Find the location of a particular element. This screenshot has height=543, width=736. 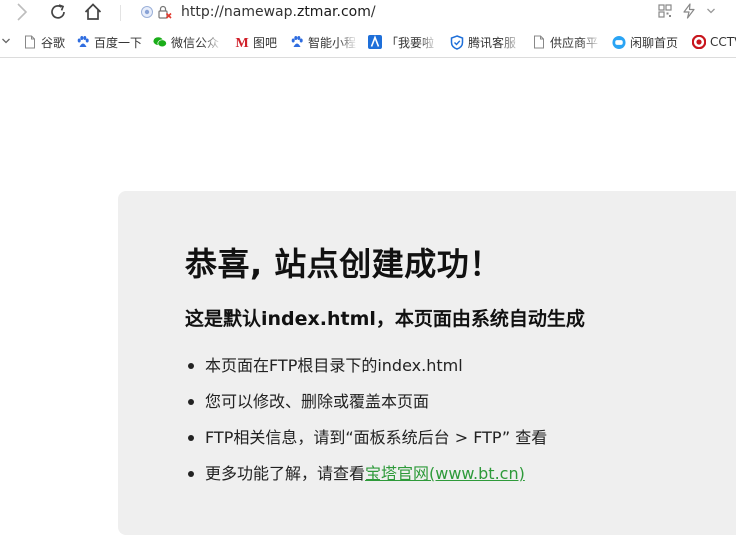

chevron-down-icon is located at coordinates (711, 11).